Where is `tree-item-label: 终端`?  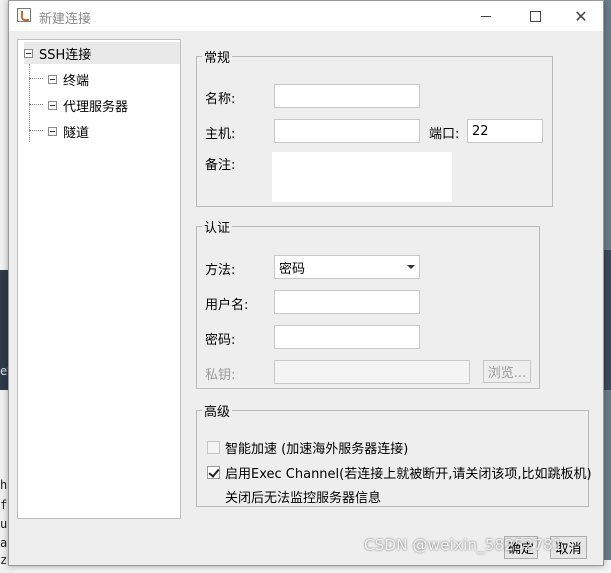
tree-item-label: 终端 is located at coordinates (76, 81).